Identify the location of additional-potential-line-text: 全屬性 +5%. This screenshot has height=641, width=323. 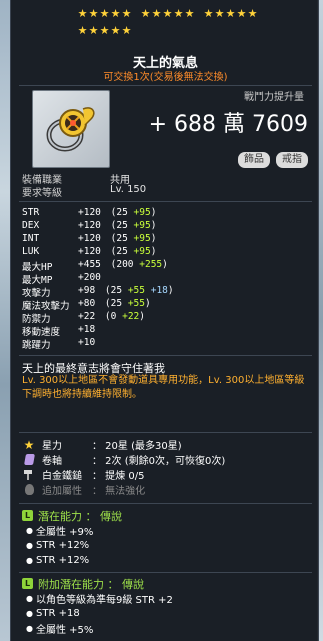
(65, 630).